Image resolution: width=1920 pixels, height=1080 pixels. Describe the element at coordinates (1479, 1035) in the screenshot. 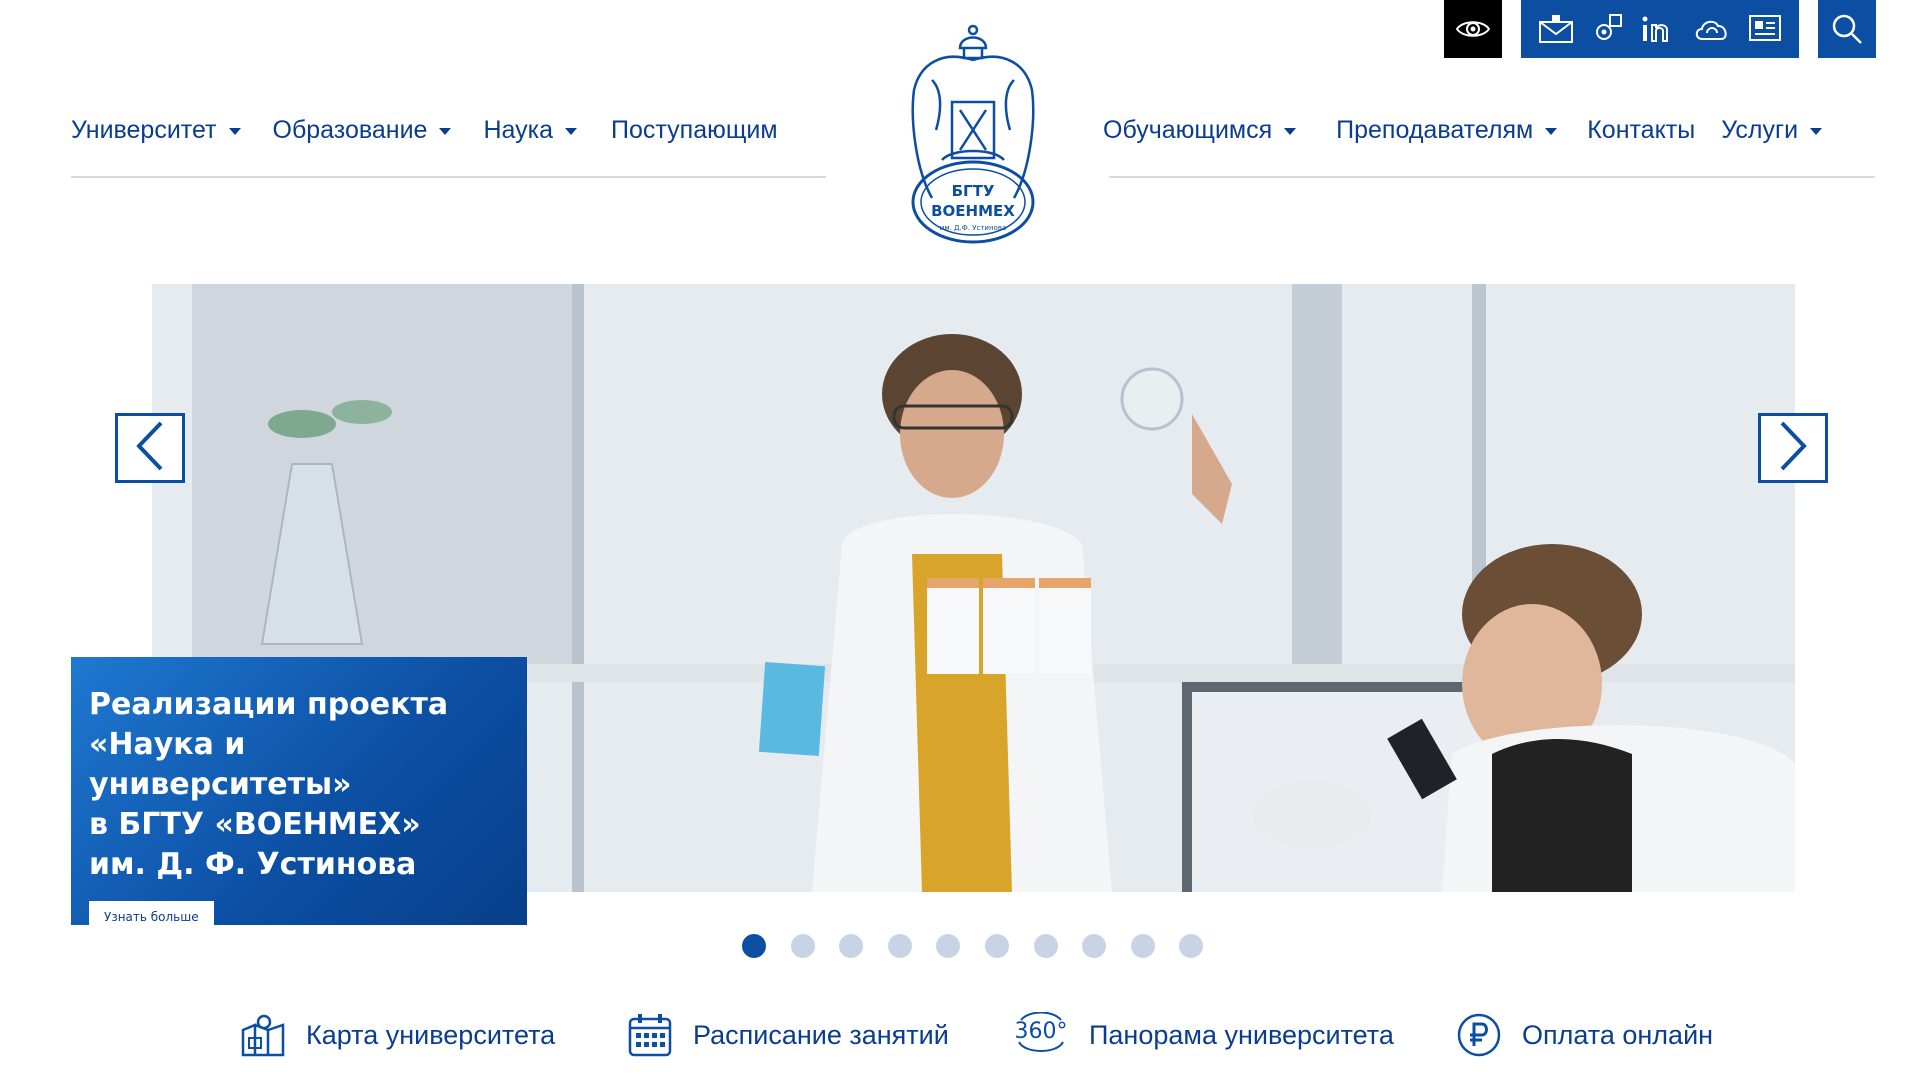

I see `ruble-icon` at that location.